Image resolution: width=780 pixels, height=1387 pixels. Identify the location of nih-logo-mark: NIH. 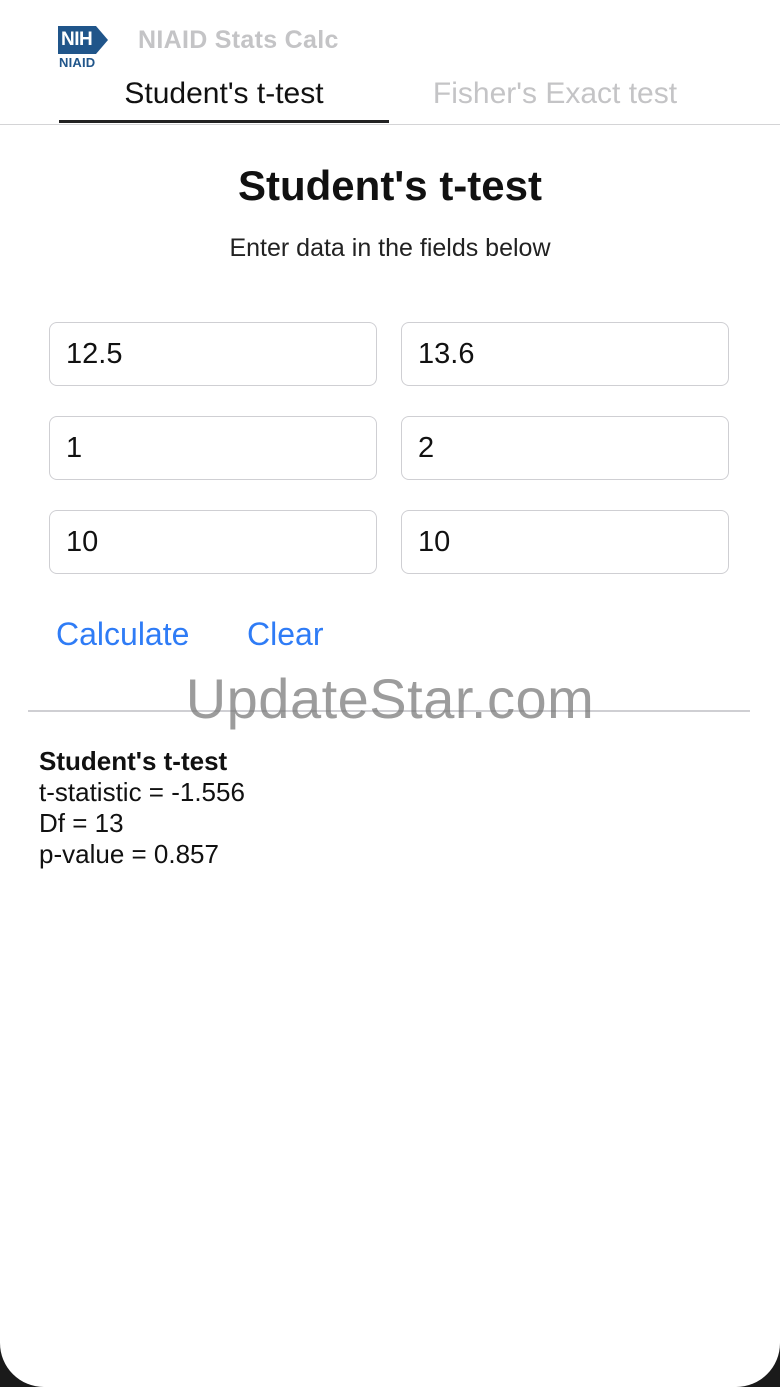
(83, 40).